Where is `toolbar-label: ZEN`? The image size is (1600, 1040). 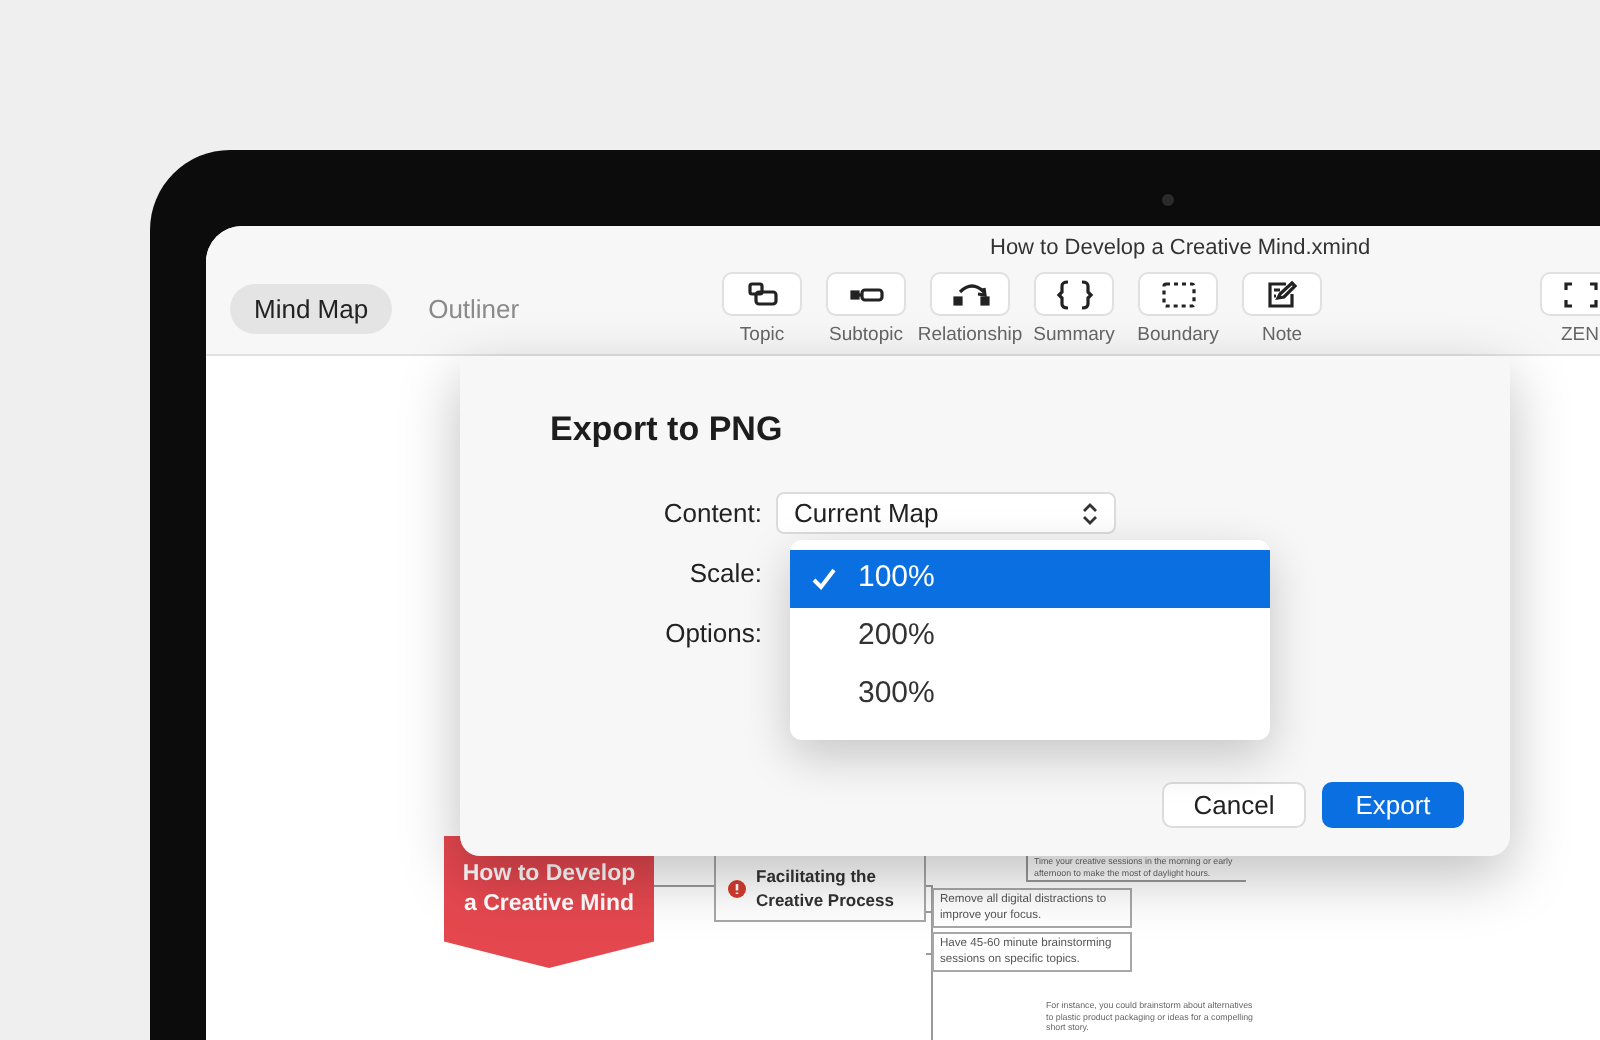 toolbar-label: ZEN is located at coordinates (1580, 336).